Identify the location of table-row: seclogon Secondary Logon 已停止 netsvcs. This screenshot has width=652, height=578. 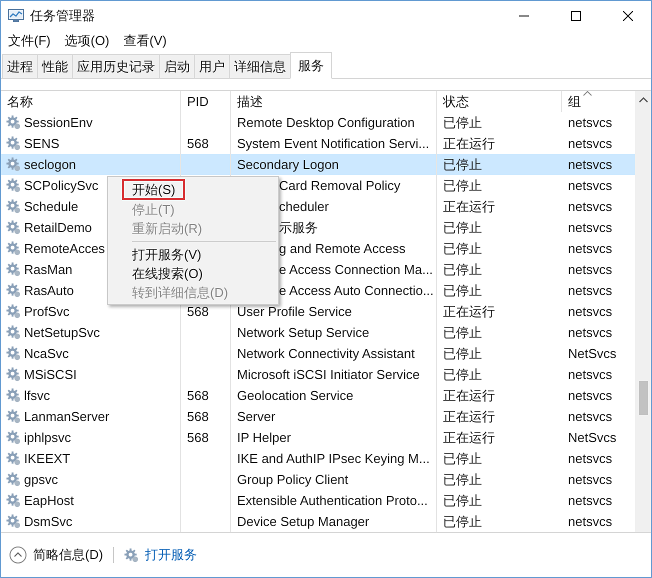
(318, 164).